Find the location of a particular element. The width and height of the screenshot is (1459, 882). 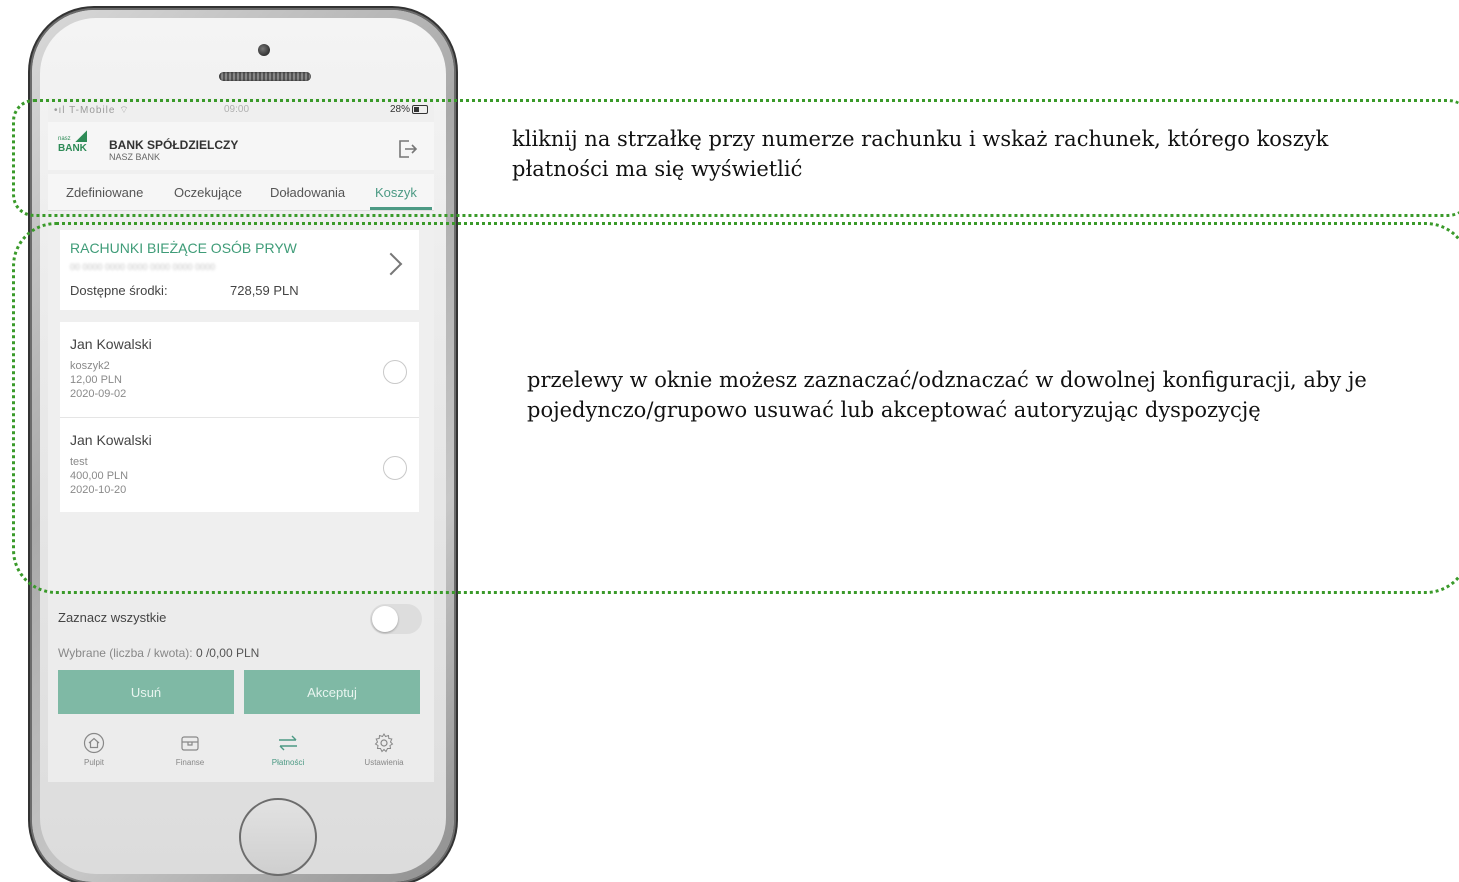

nav-ustawienia: Ustawienia is located at coordinates (384, 749).